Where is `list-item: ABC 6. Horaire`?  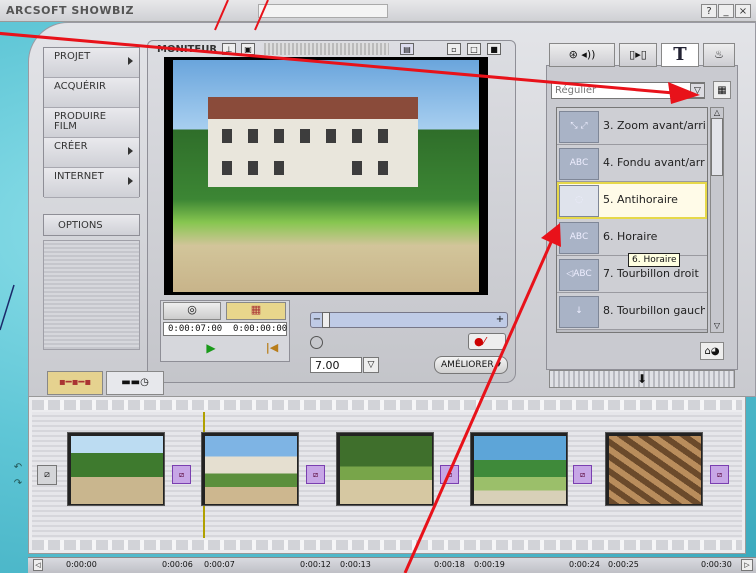
list-item: ABC 6. Horaire is located at coordinates (632, 237).